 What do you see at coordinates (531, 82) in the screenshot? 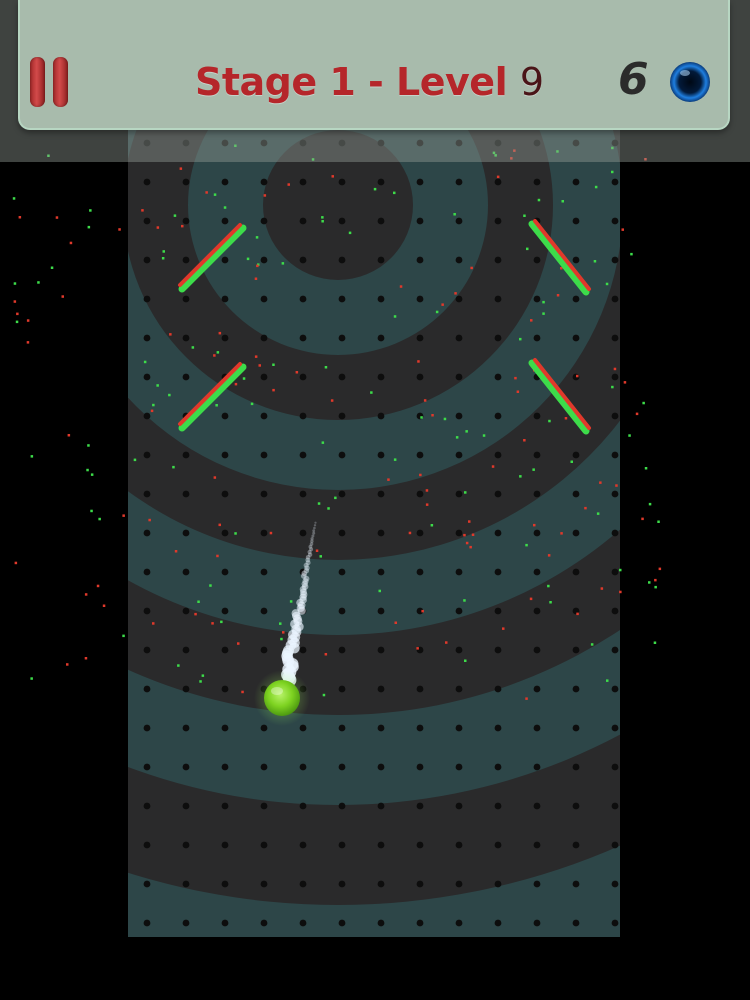
I see `level-number: 9` at bounding box center [531, 82].